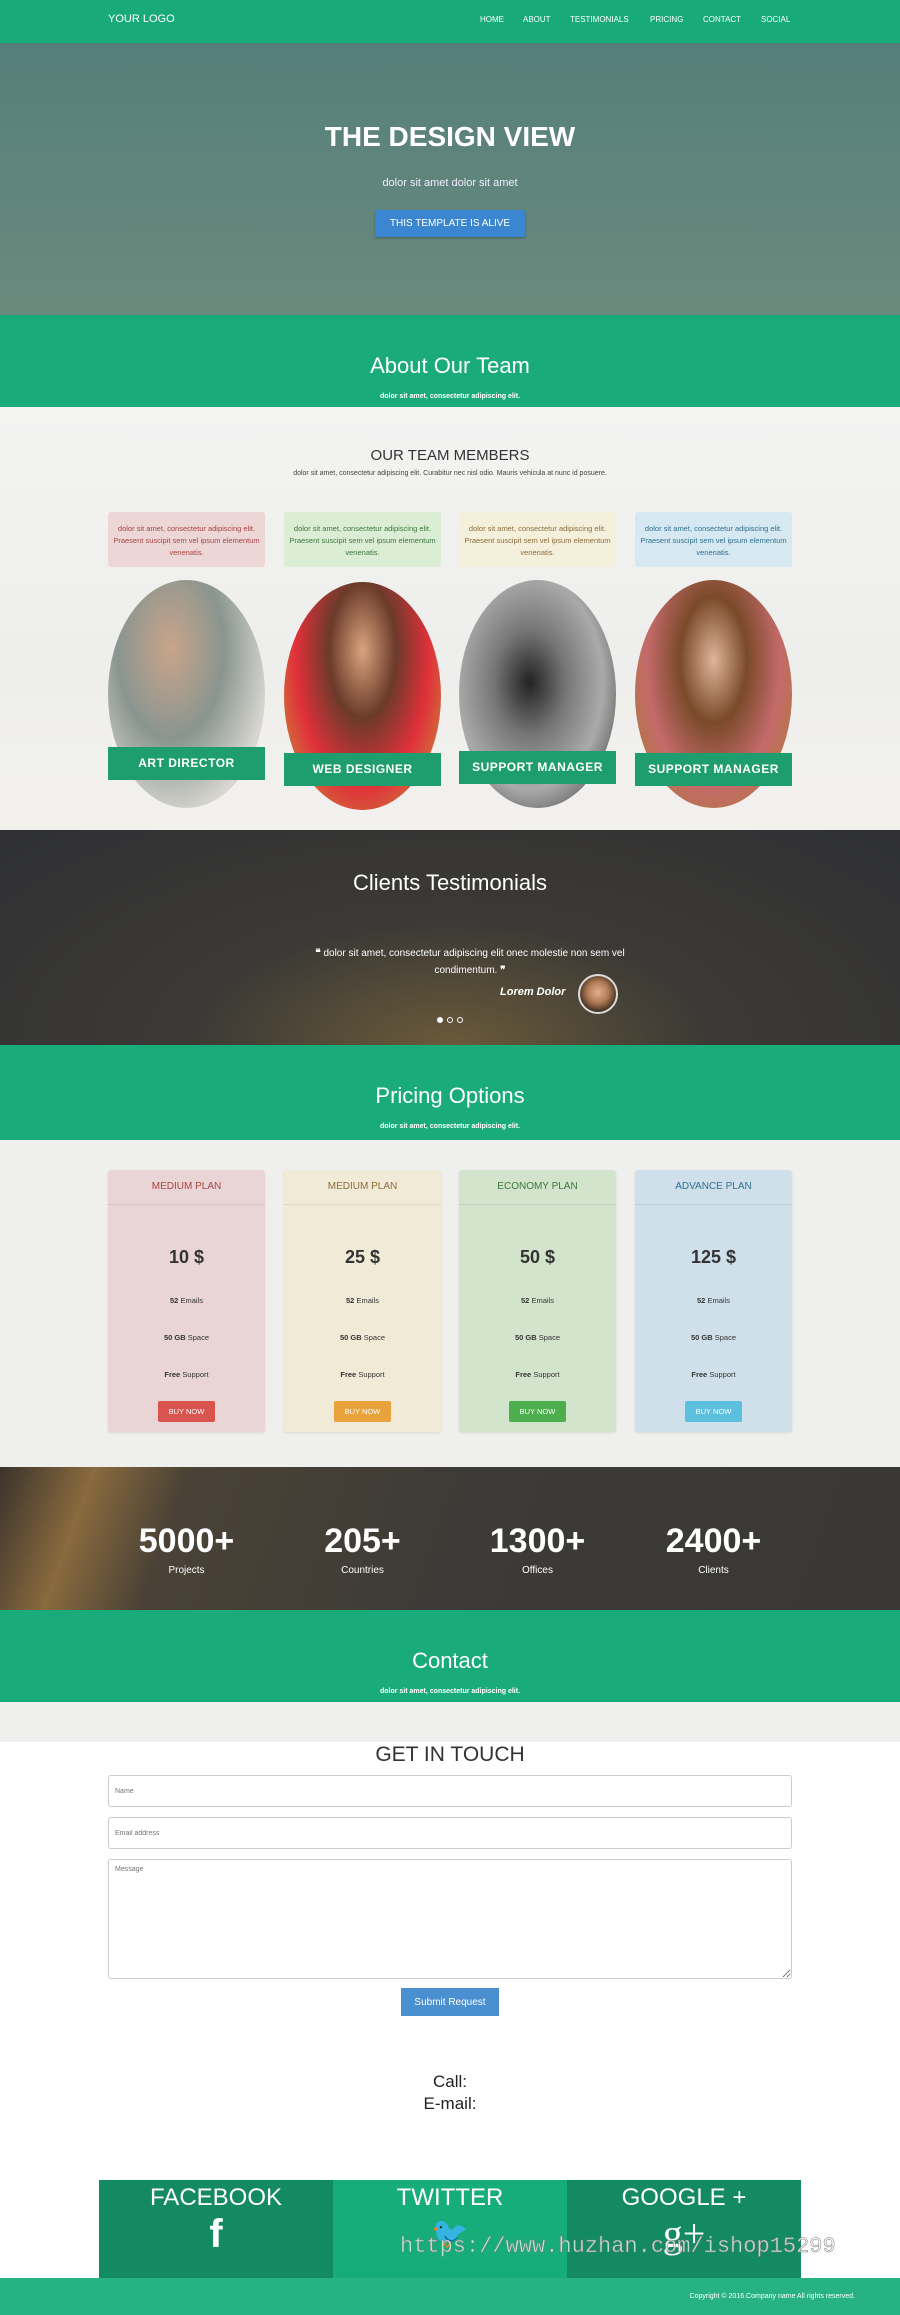 This screenshot has height=2315, width=900. What do you see at coordinates (450, 455) in the screenshot?
I see `team-title: OUR TEAM MEMBERS` at bounding box center [450, 455].